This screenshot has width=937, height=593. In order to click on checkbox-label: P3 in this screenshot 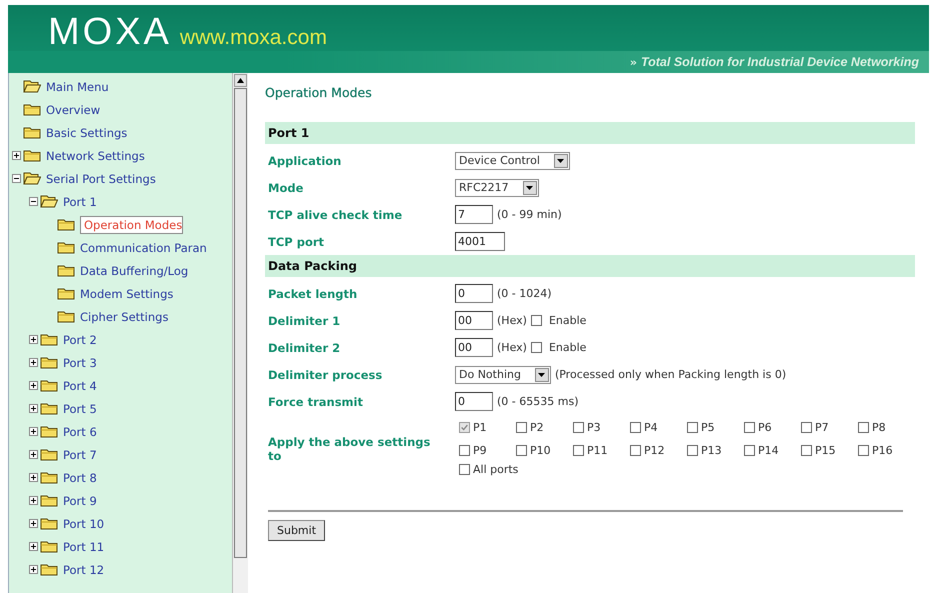, I will do `click(594, 427)`.